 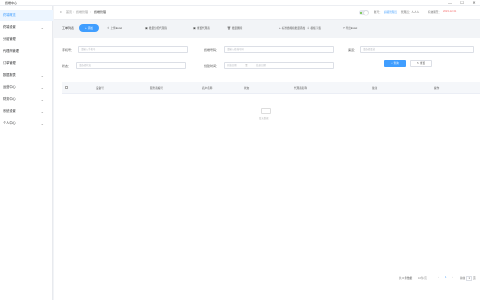 I want to click on menu-toggle-icon: ≡, so click(x=61, y=12).